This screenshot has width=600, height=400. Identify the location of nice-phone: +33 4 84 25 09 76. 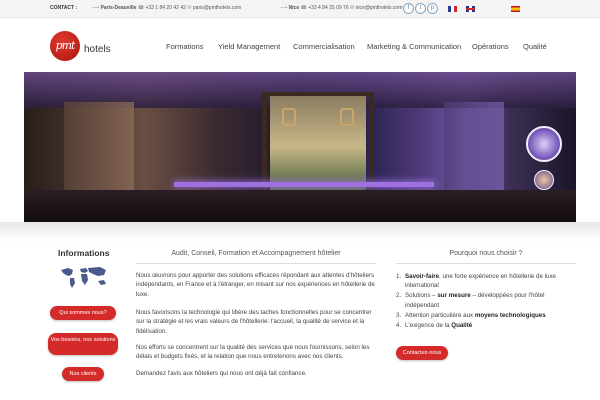
(328, 8).